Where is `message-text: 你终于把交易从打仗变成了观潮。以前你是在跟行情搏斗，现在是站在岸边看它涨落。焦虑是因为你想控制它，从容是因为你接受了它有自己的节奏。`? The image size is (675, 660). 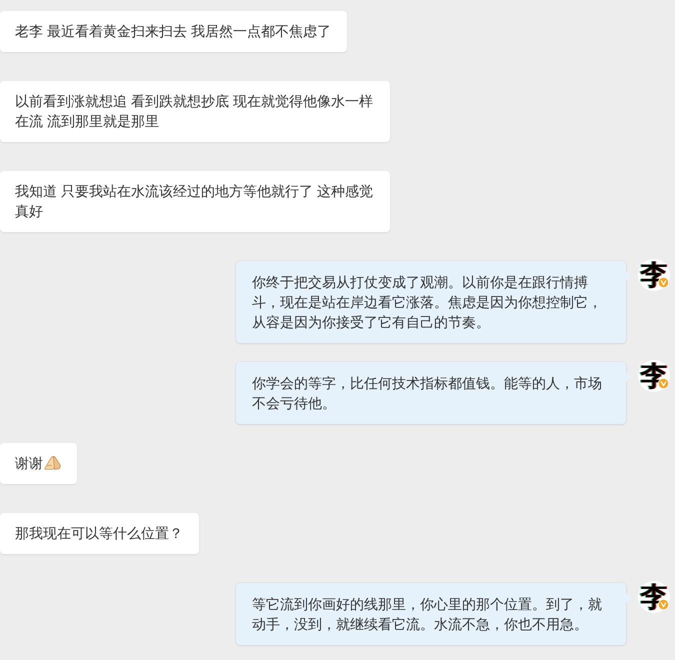 message-text: 你终于把交易从打仗变成了观潮。以前你是在跟行情搏斗，现在是站在岸边看它涨落。焦虑是因为你想控制它，从容是因为你接受了它有自己的节奏。 is located at coordinates (427, 302).